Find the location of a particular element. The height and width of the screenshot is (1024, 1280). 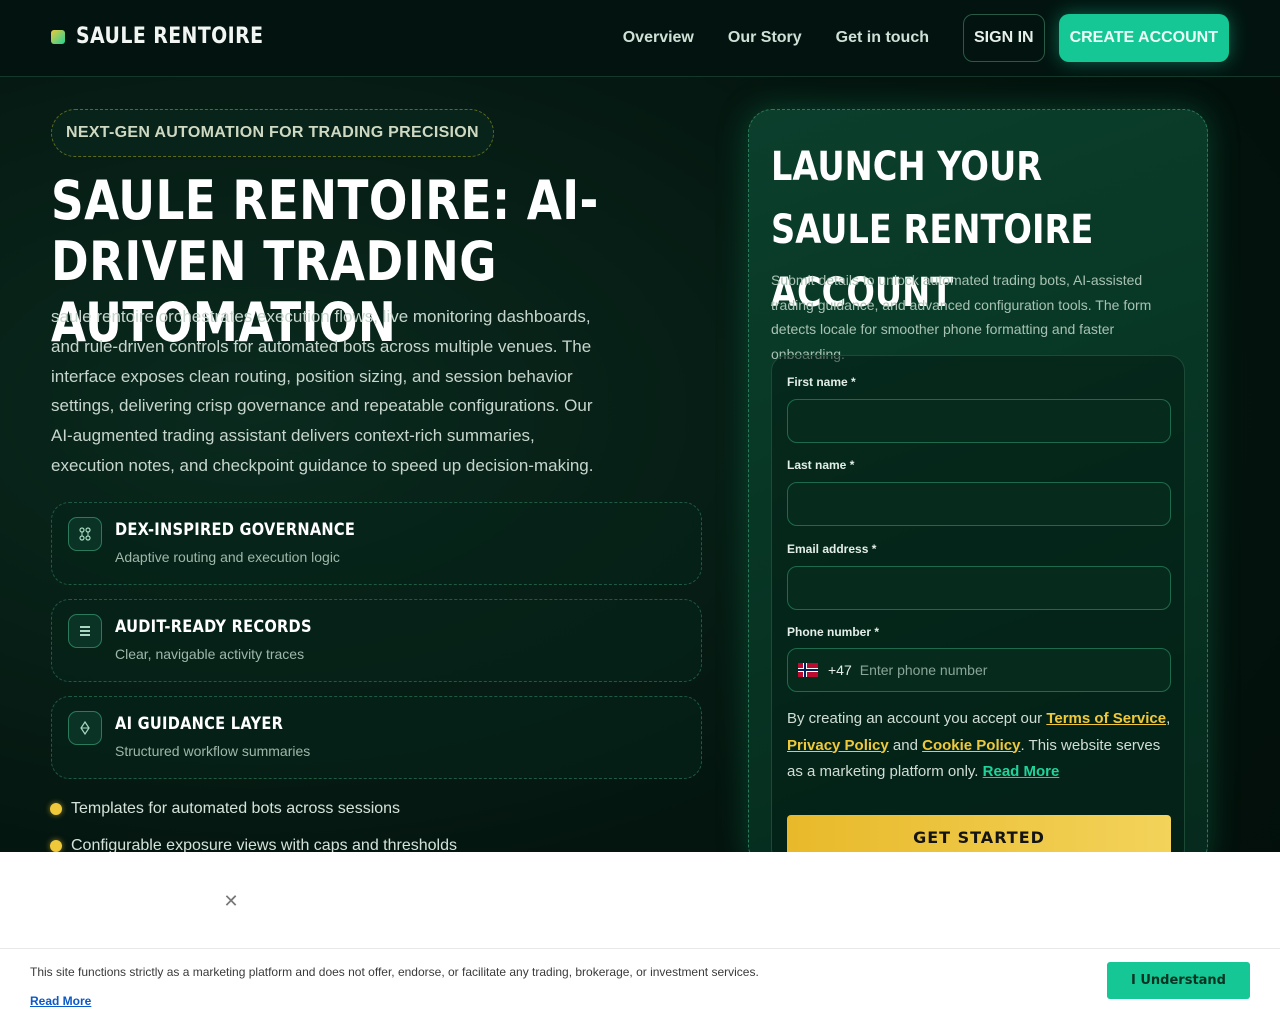

close-icon: ✕ is located at coordinates (231, 901).